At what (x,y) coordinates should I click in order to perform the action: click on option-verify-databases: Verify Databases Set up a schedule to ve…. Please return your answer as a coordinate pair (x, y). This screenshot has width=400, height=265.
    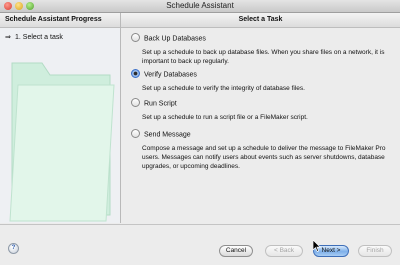
    Looking at the image, I should click on (262, 81).